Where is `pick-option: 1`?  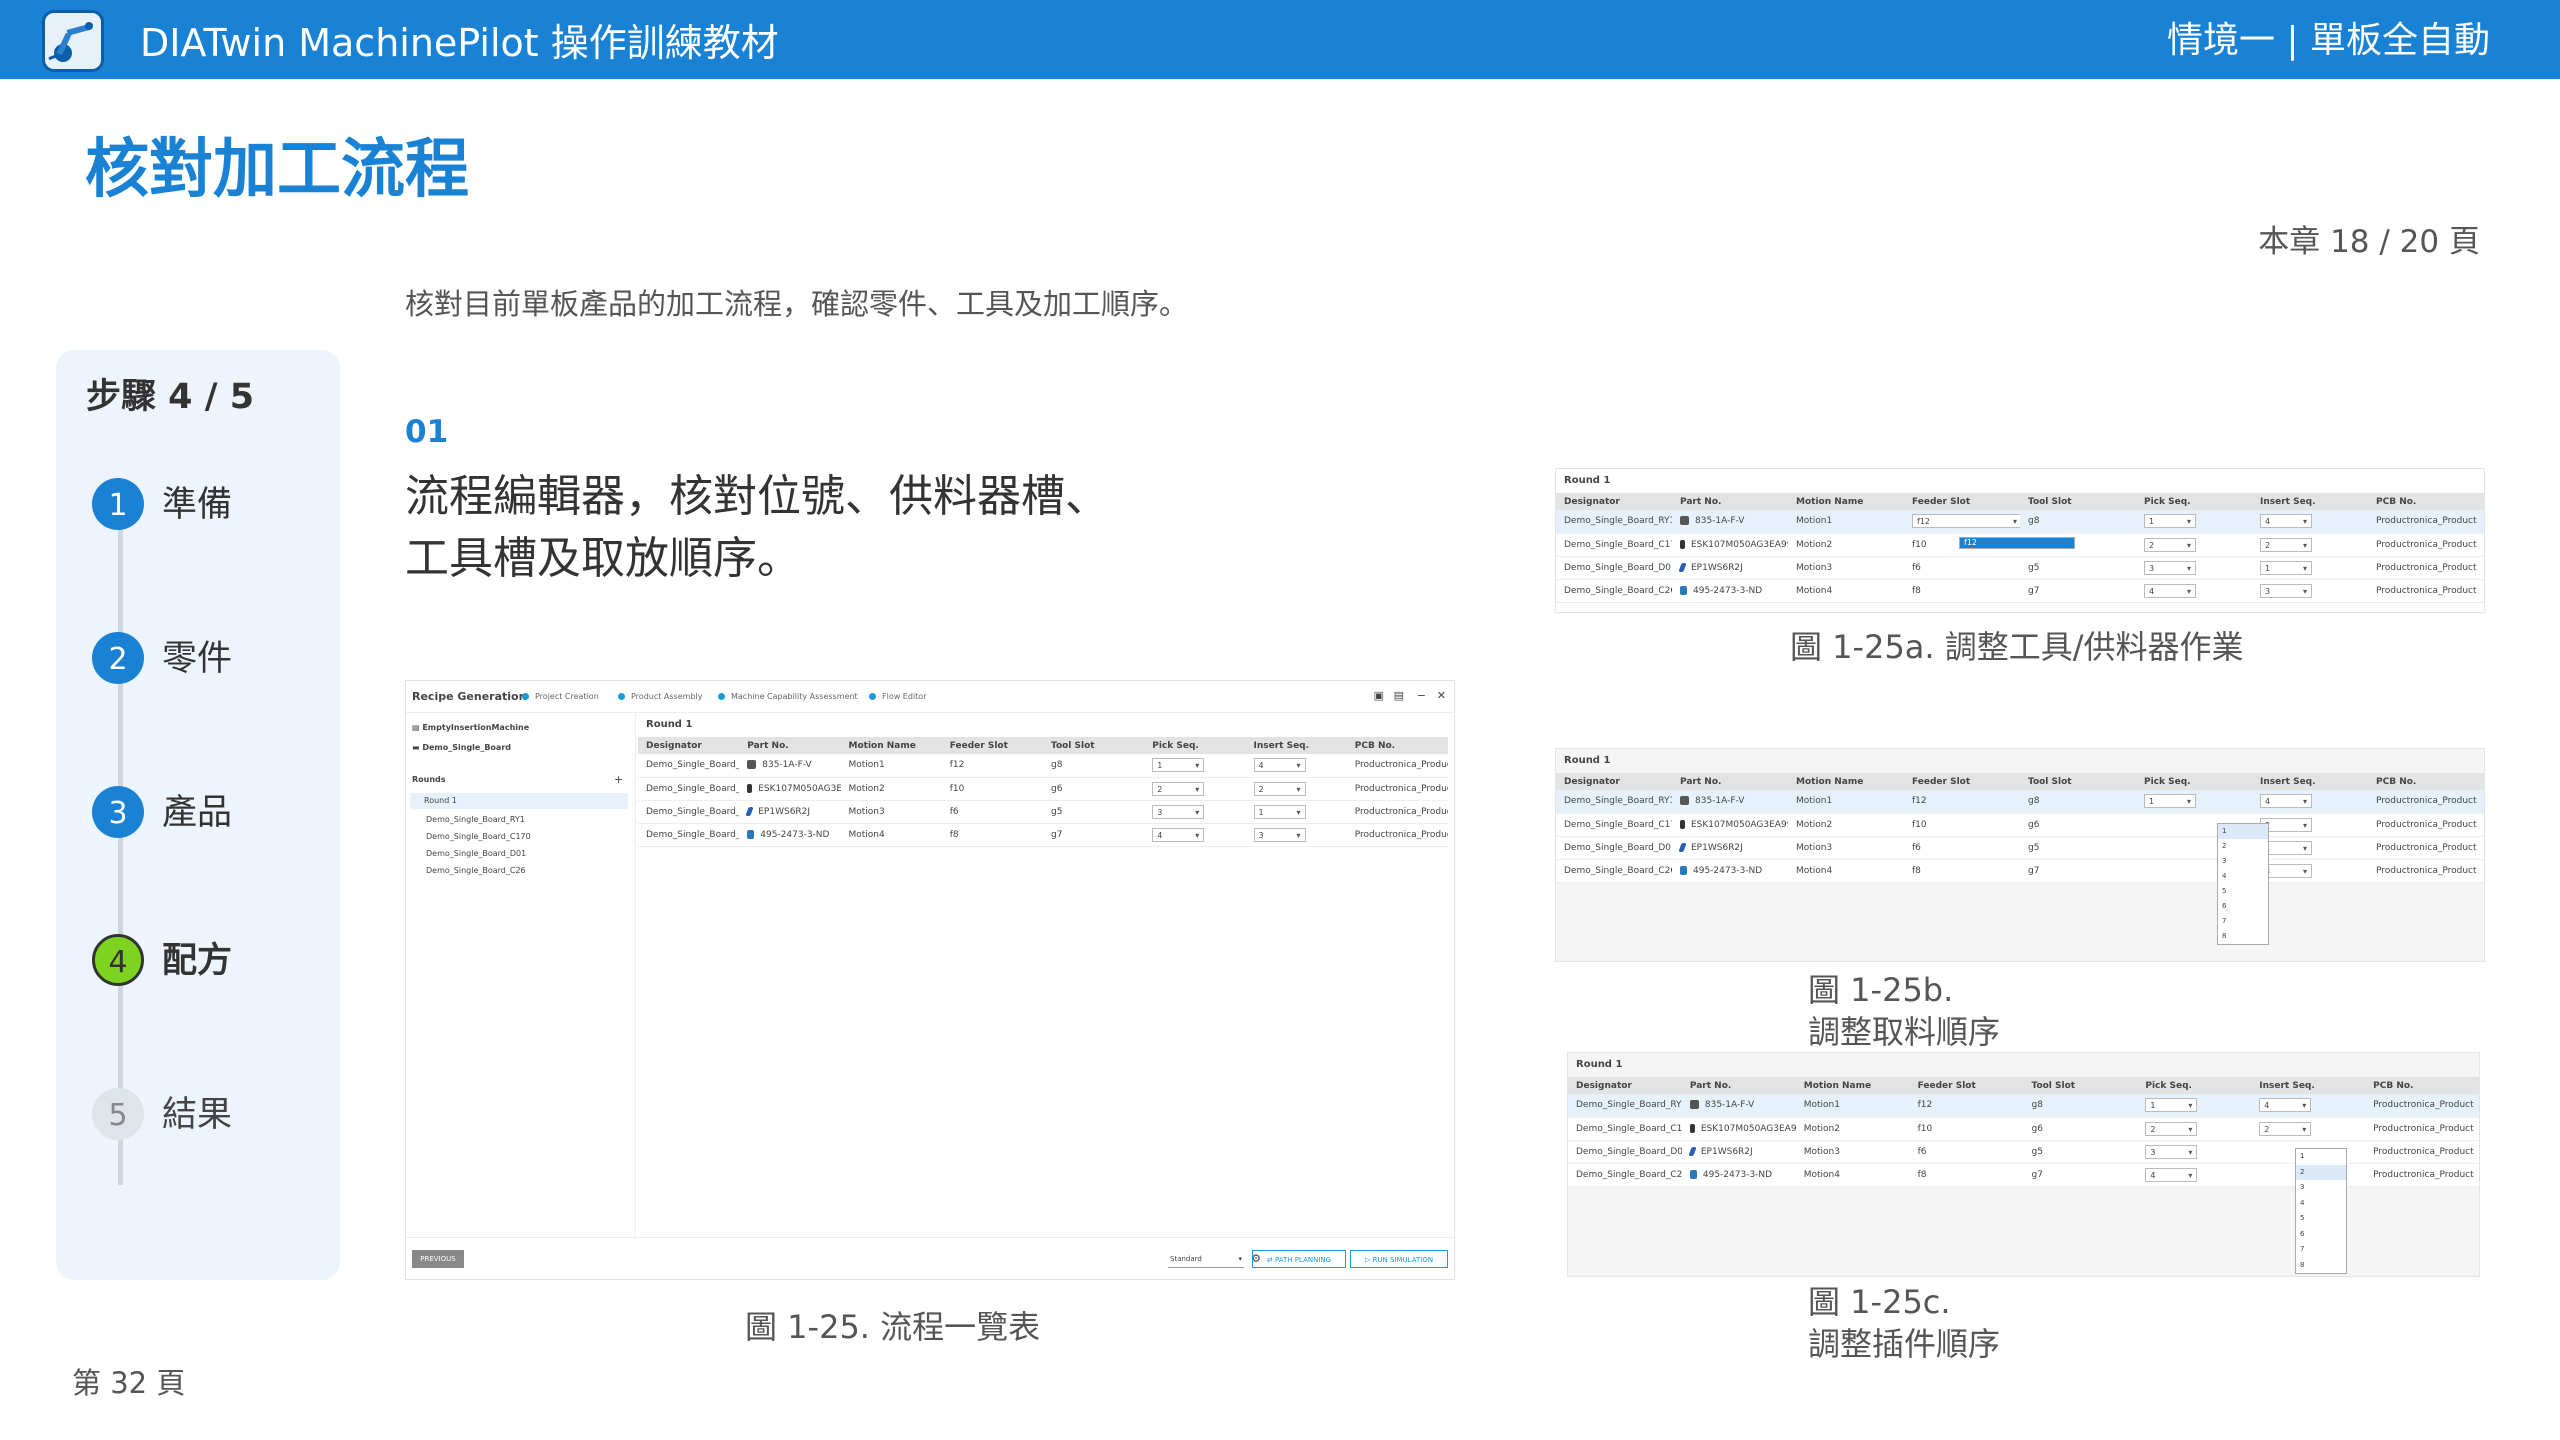 pick-option: 1 is located at coordinates (2243, 831).